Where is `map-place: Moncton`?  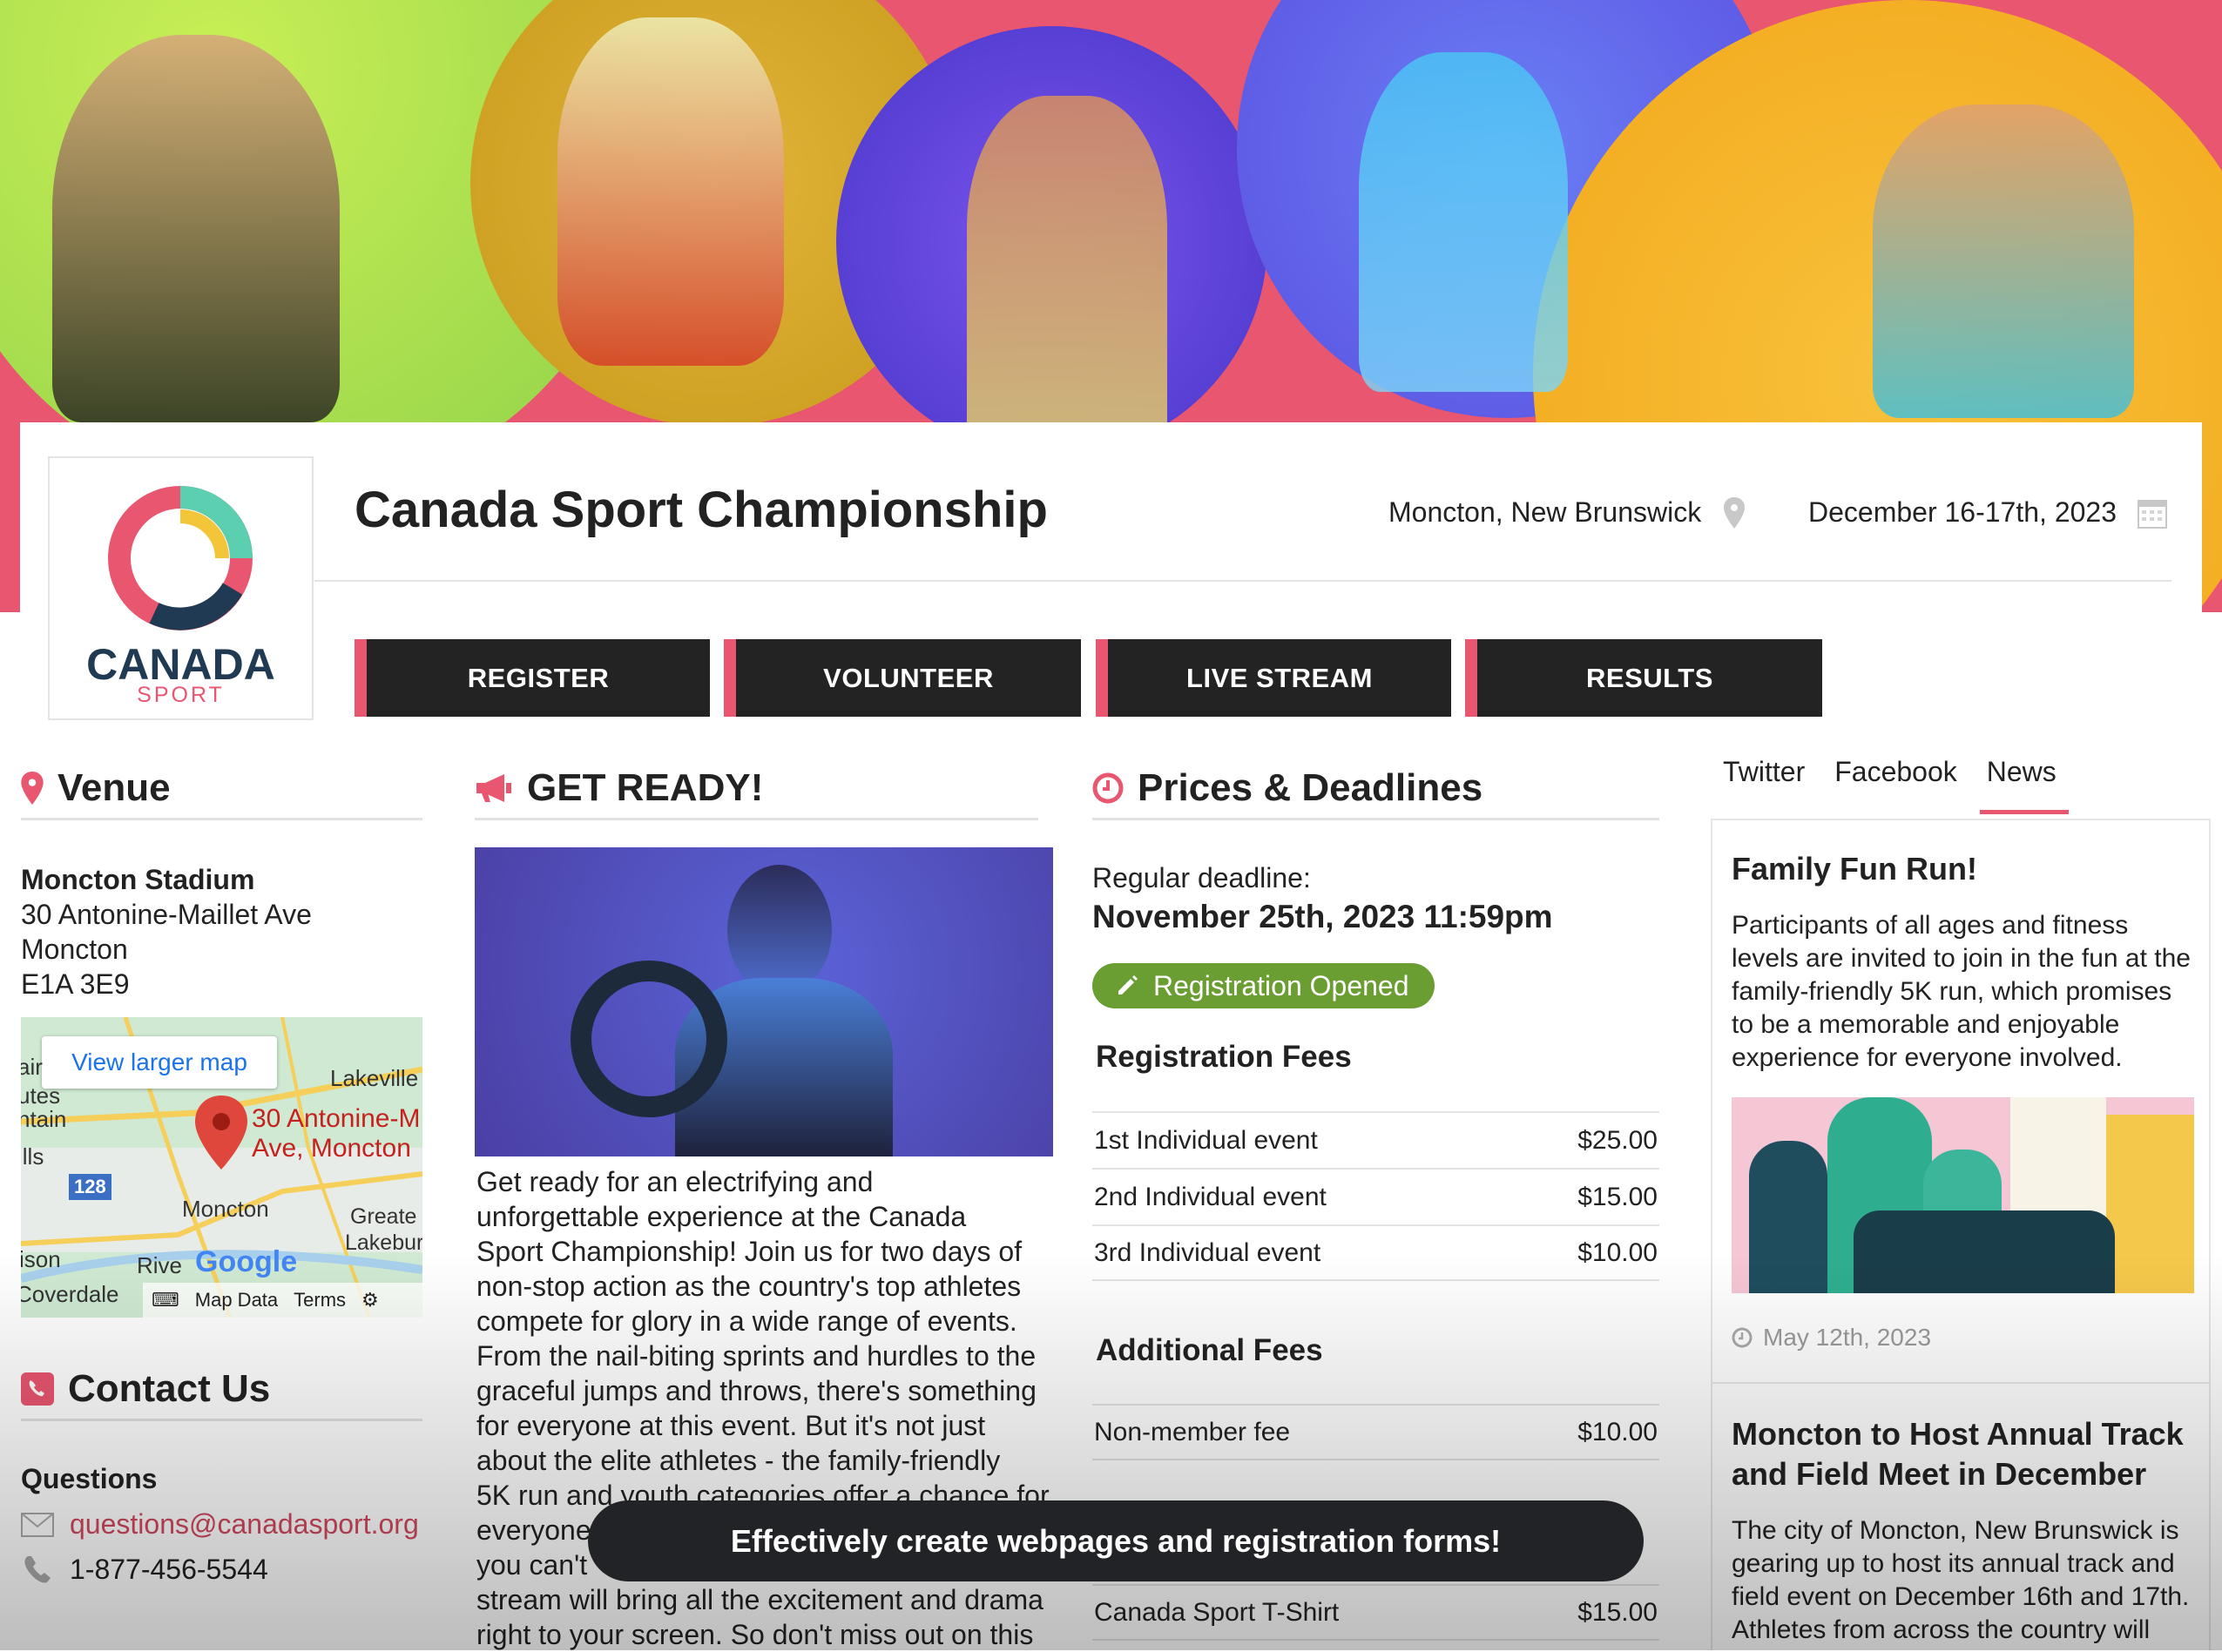 map-place: Moncton is located at coordinates (225, 1209).